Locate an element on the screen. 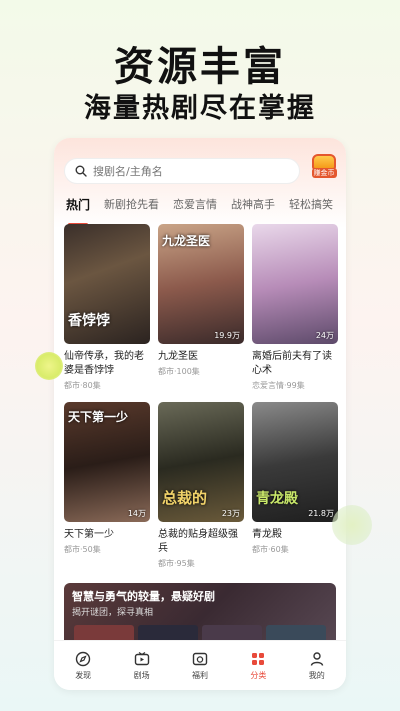  nav-profile: 我的 is located at coordinates (317, 666).